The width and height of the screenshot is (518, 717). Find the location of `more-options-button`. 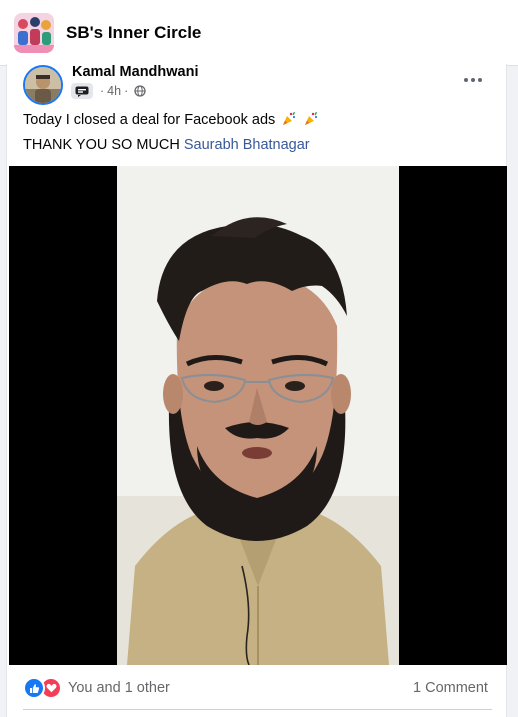

more-options-button is located at coordinates (473, 80).